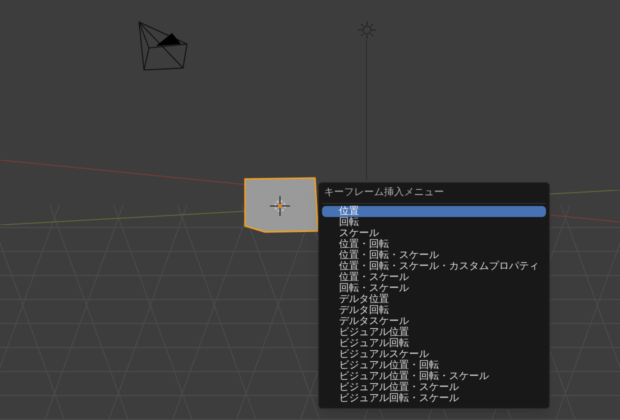 The image size is (620, 420). What do you see at coordinates (434, 321) in the screenshot?
I see `menu-item: デルタスケール` at bounding box center [434, 321].